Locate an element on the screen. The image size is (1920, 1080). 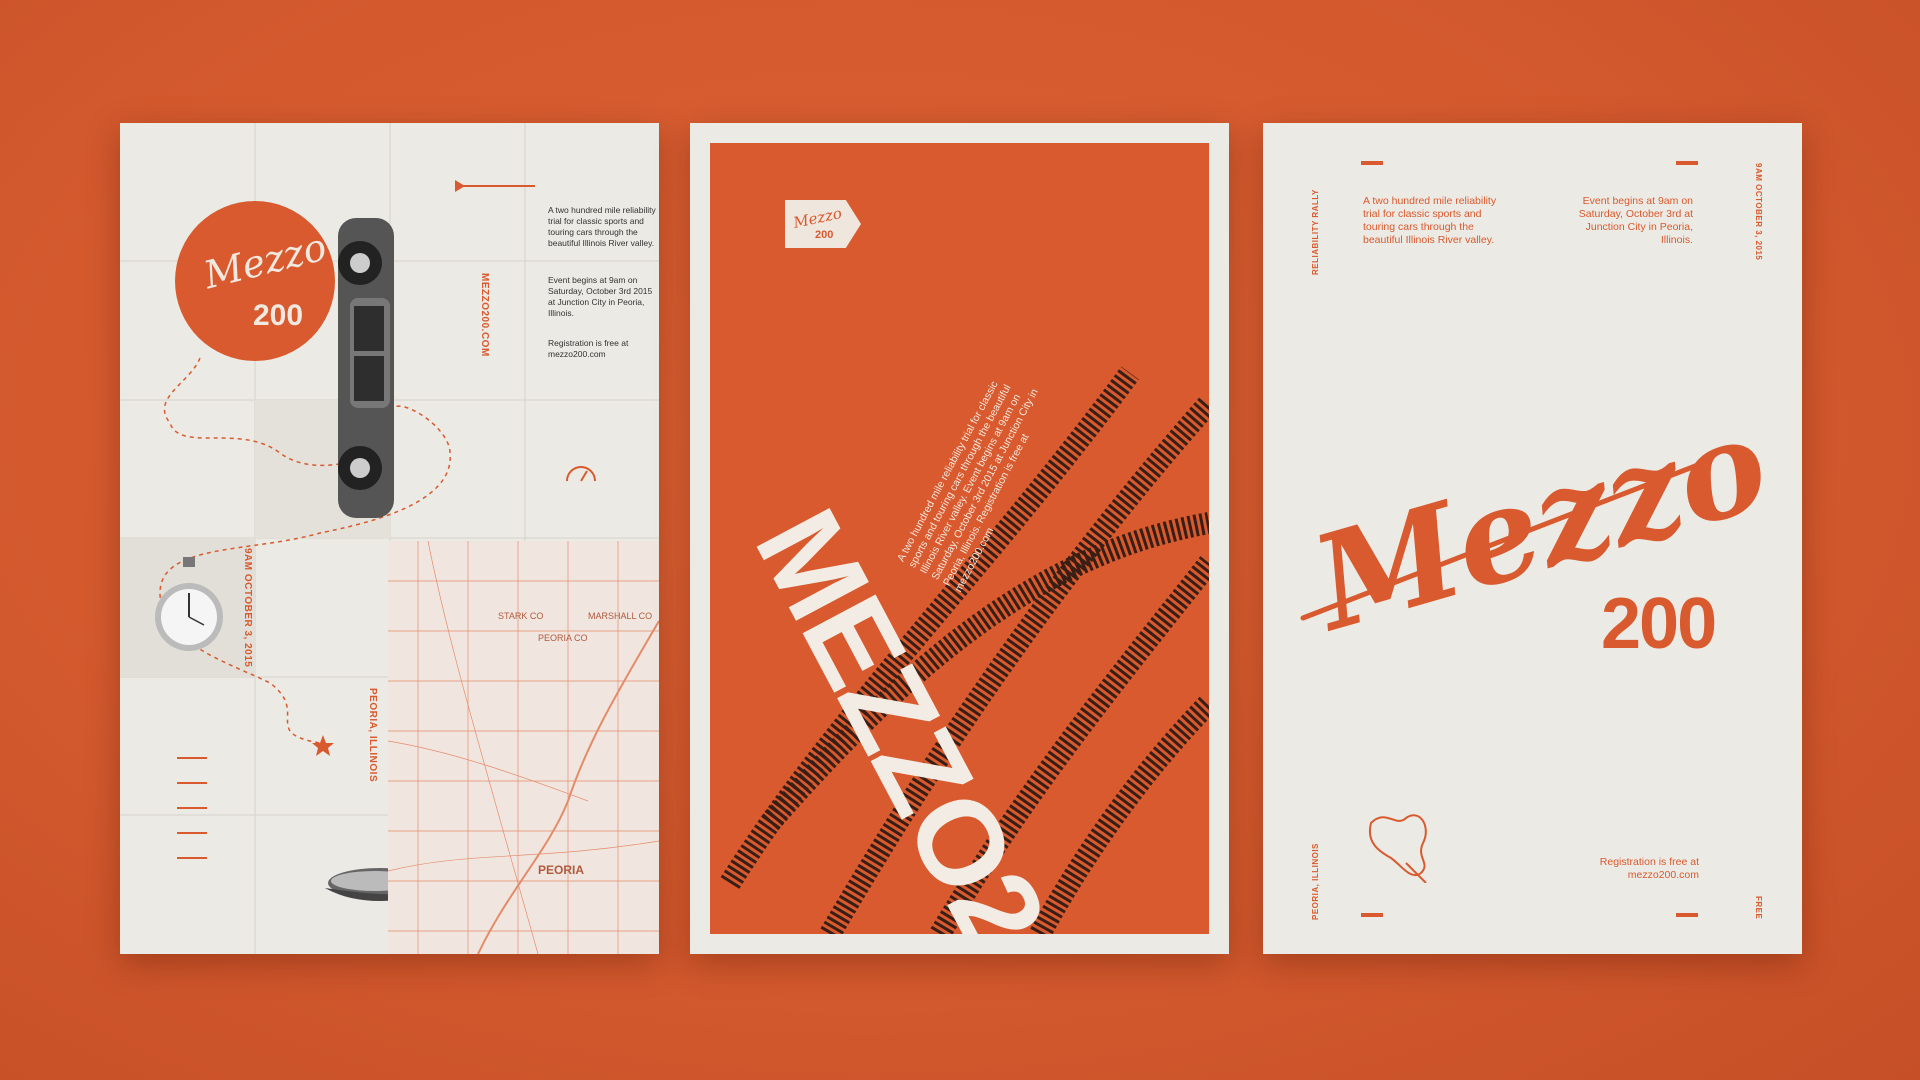
logo-number-200: 200 is located at coordinates (1659, 624).